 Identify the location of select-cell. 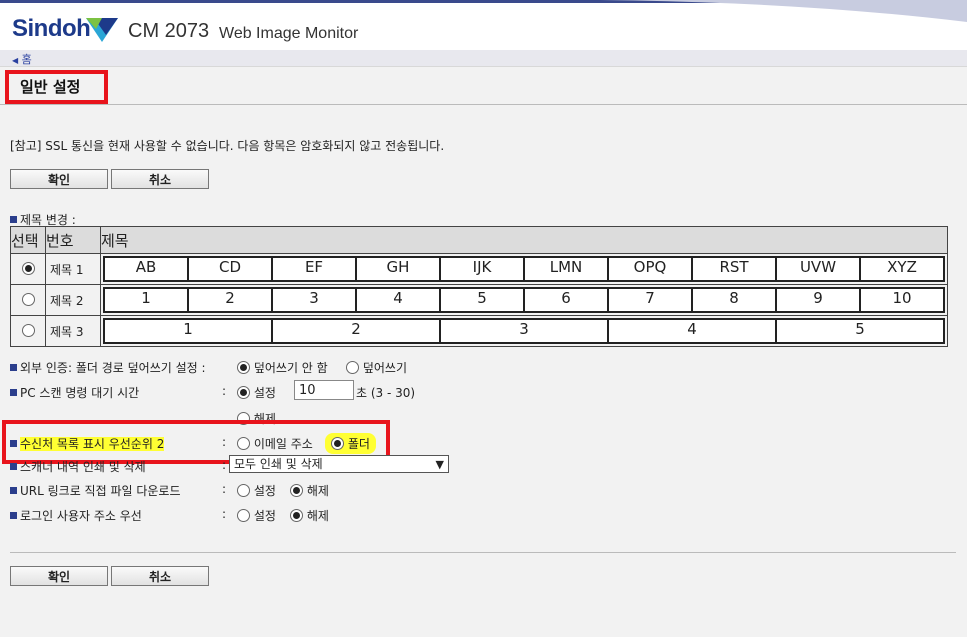
(28, 300).